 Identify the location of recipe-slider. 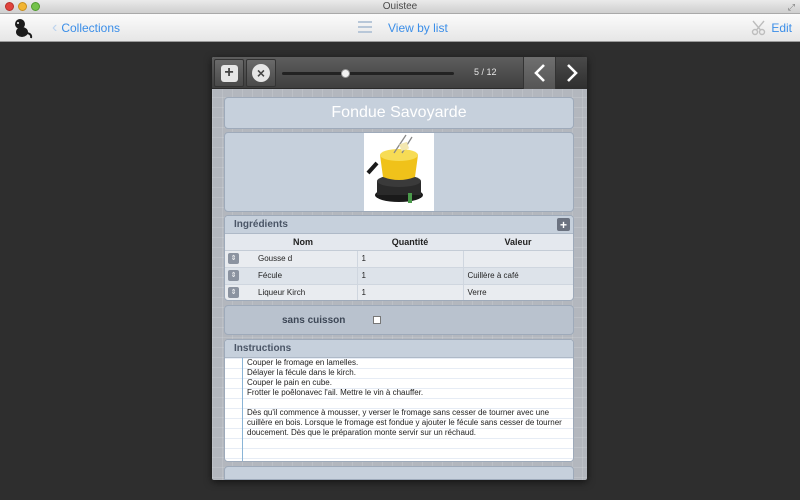
(368, 73).